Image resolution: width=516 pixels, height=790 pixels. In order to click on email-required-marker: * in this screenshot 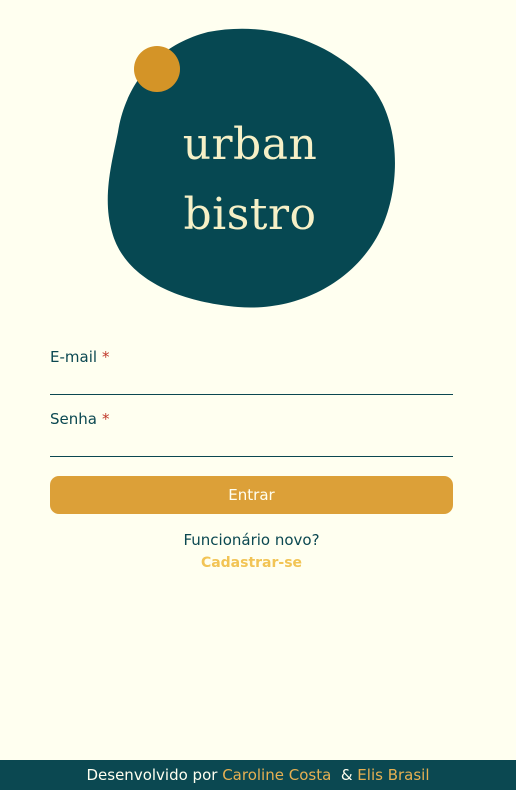, I will do `click(106, 357)`.